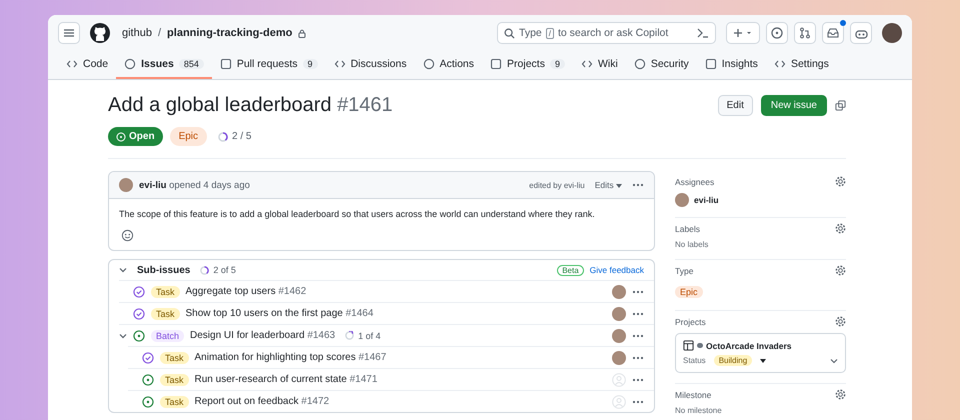  What do you see at coordinates (137, 33) in the screenshot?
I see `owner-link: github` at bounding box center [137, 33].